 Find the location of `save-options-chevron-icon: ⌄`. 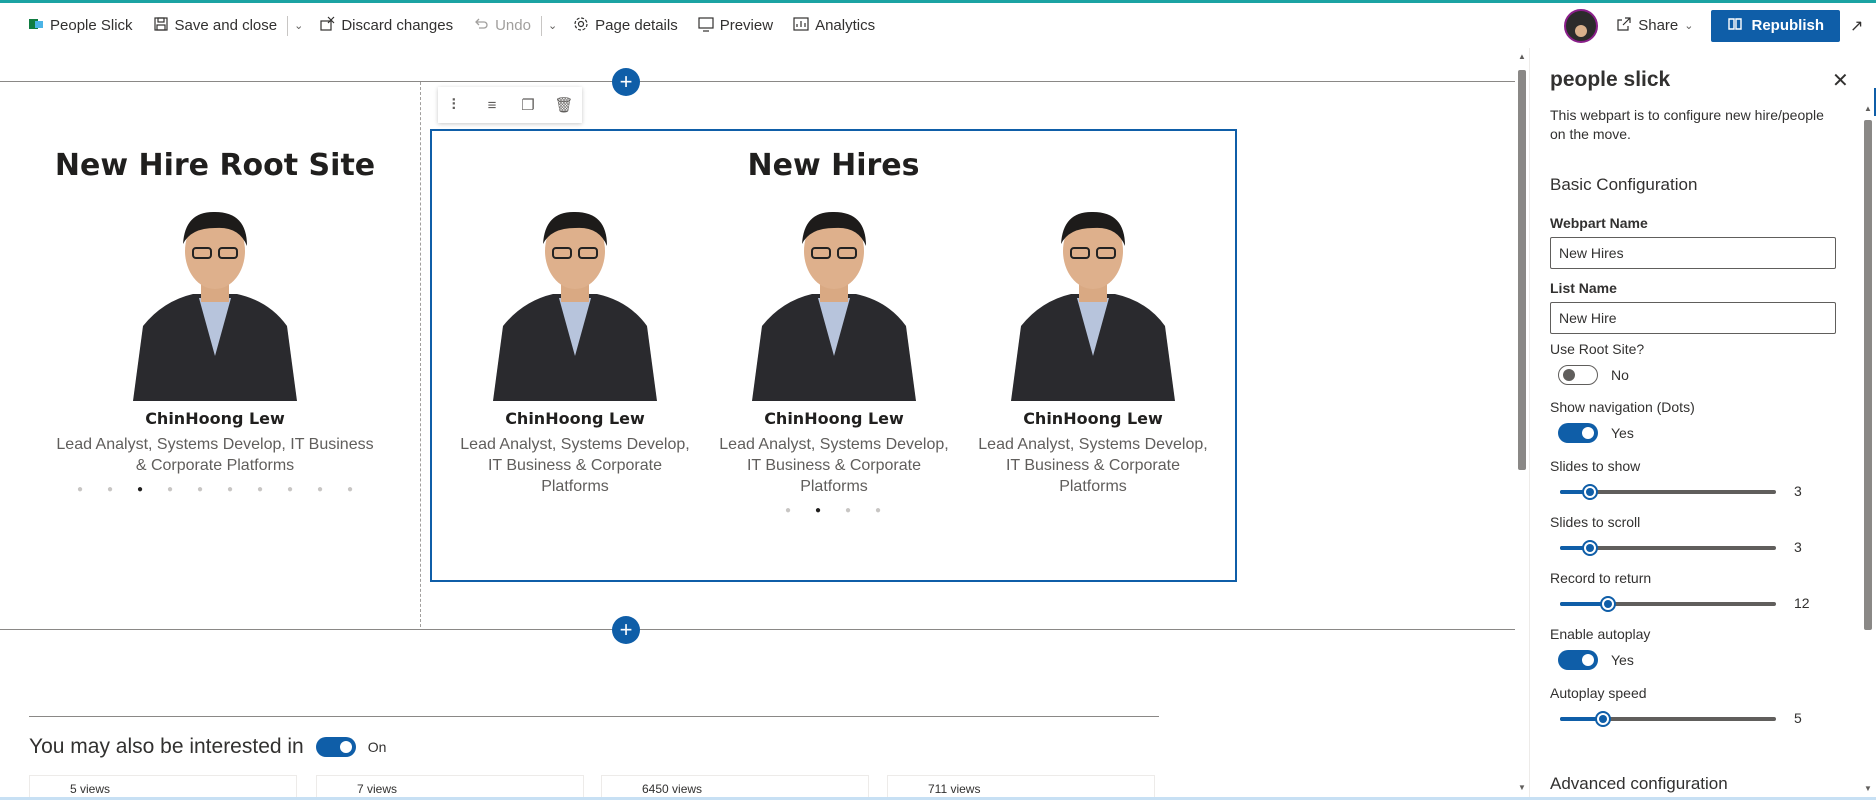

save-options-chevron-icon: ⌄ is located at coordinates (298, 25).